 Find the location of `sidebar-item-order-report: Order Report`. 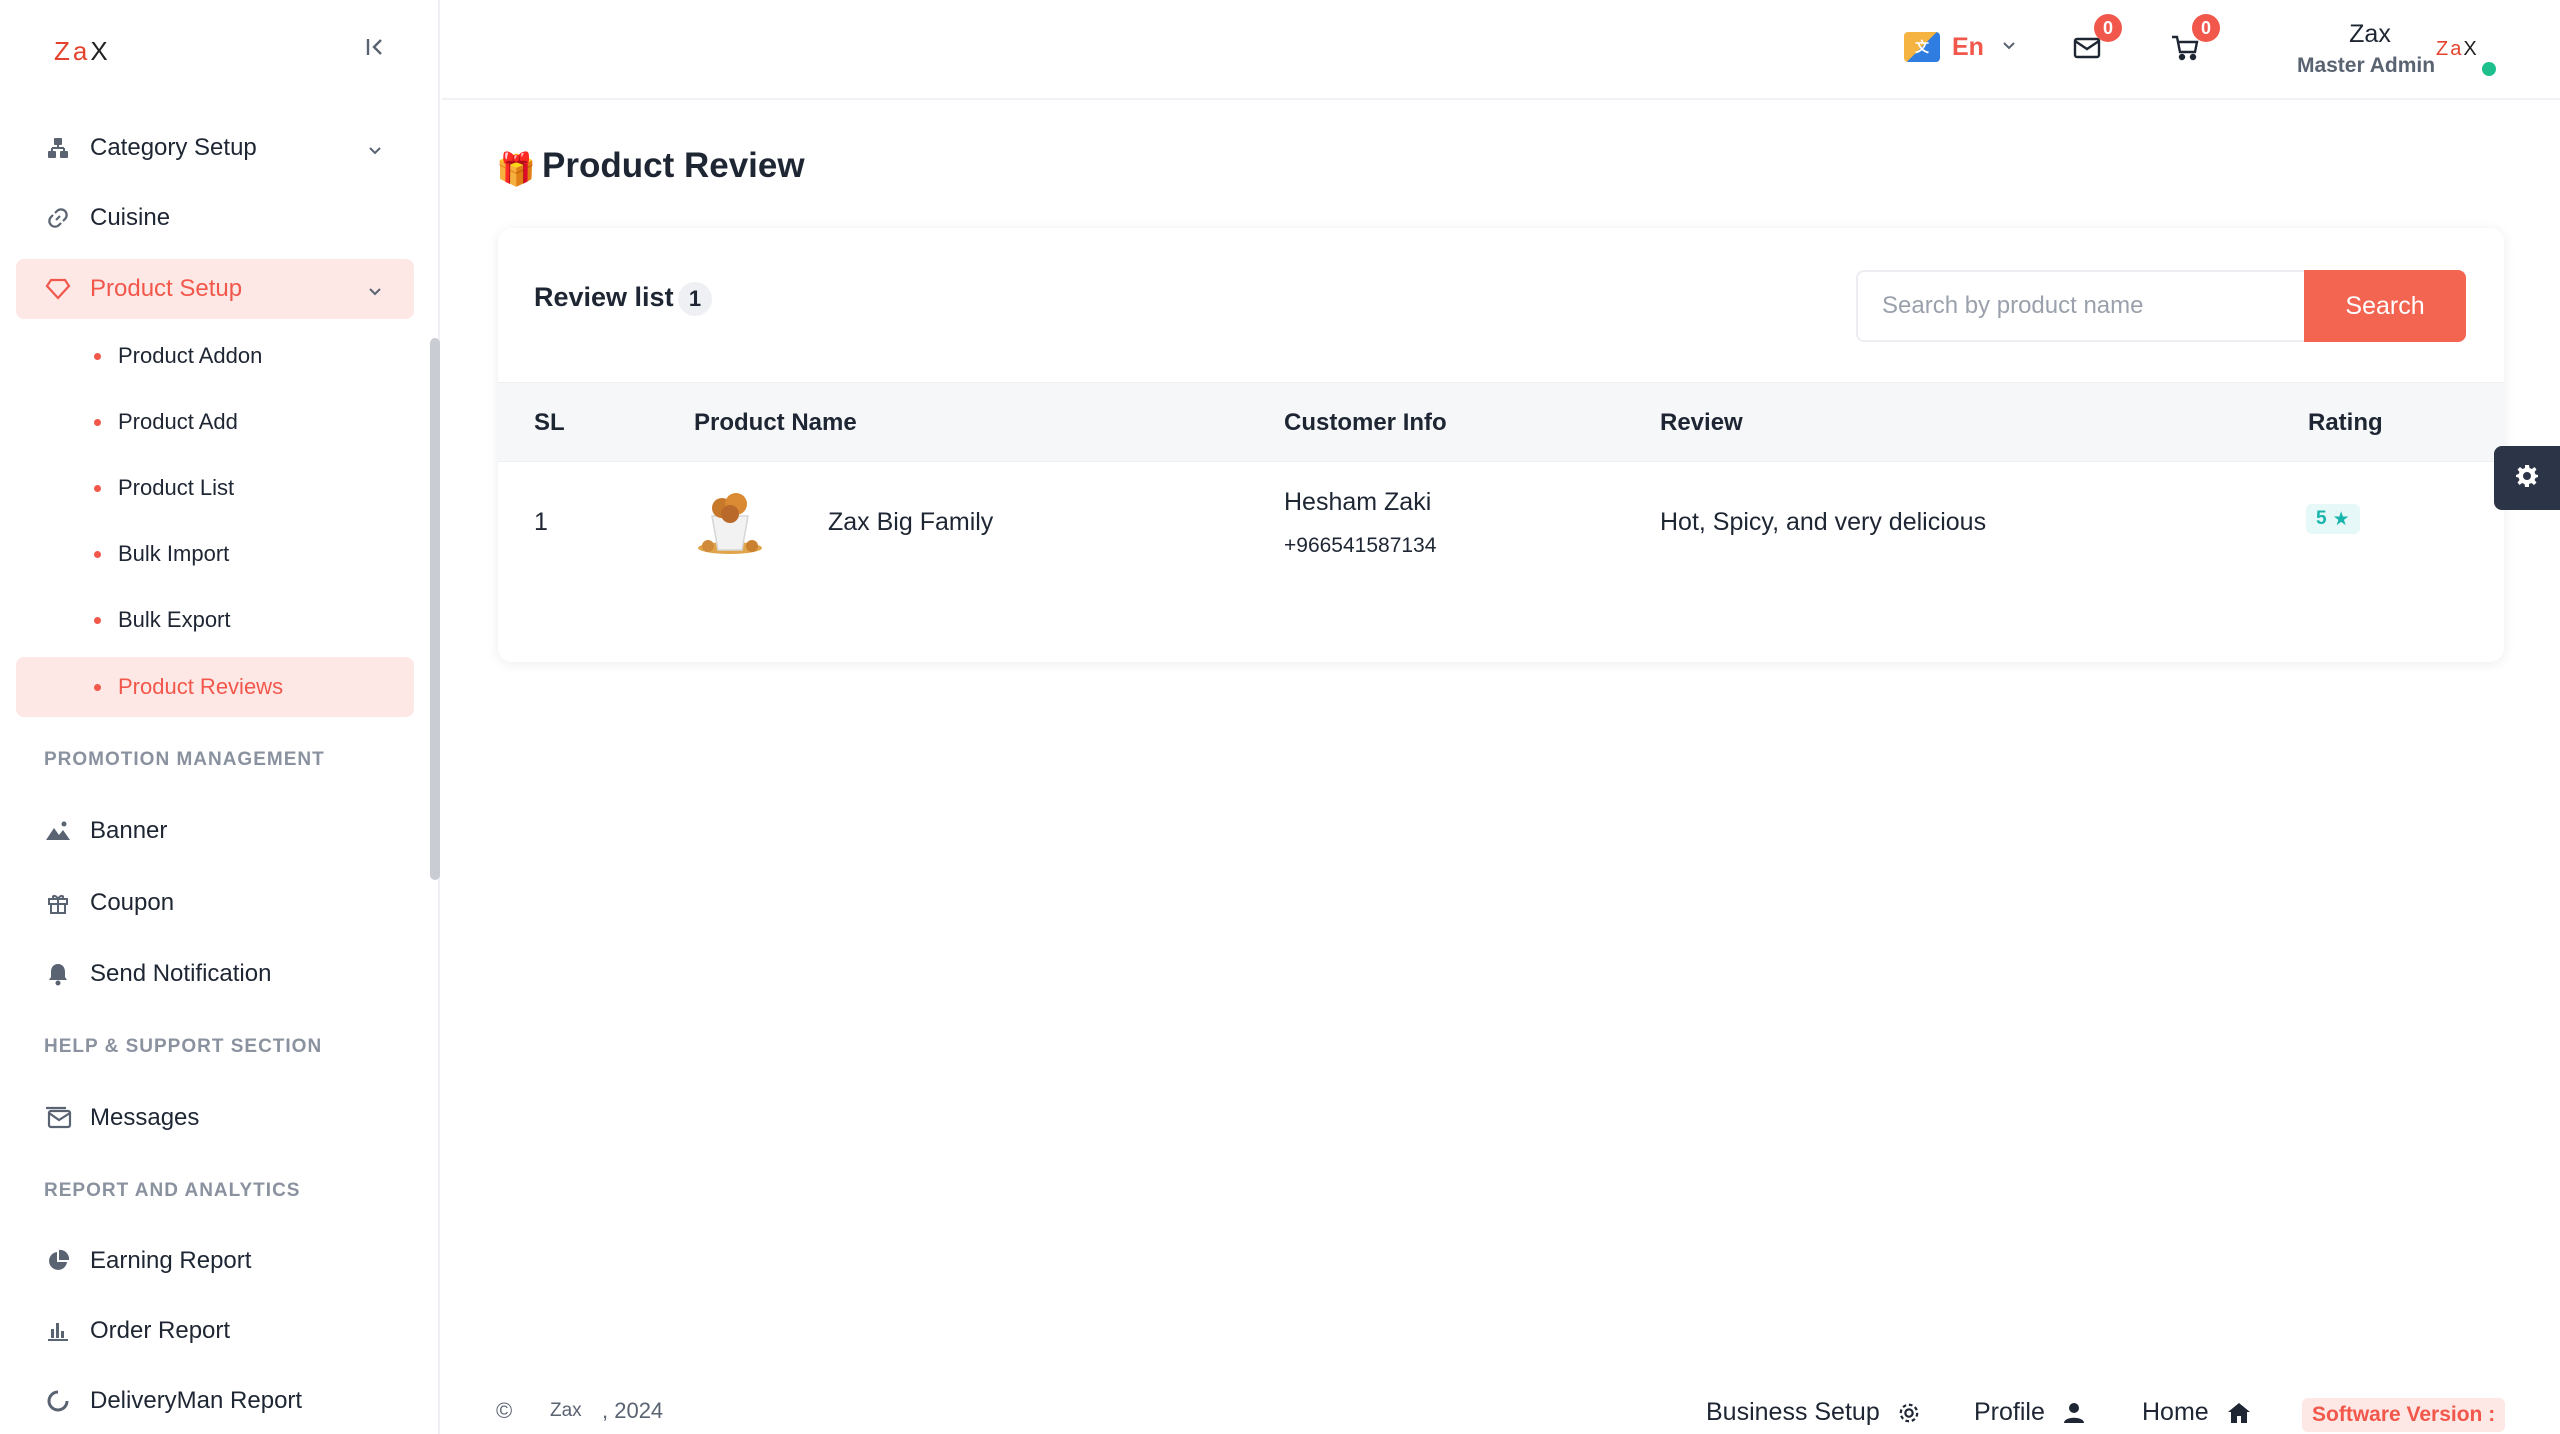

sidebar-item-order-report: Order Report is located at coordinates (215, 1331).